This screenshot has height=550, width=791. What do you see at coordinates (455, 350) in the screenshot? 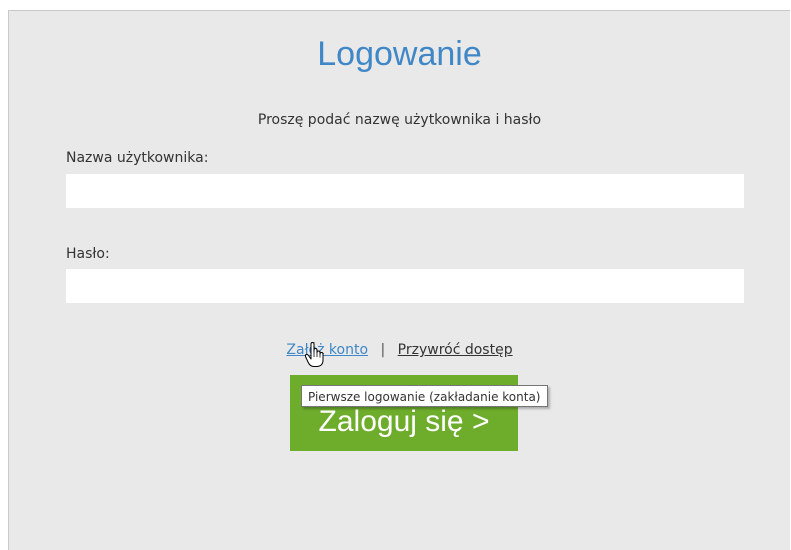
I see `restore-access-link: Przywróć dostęp` at bounding box center [455, 350].